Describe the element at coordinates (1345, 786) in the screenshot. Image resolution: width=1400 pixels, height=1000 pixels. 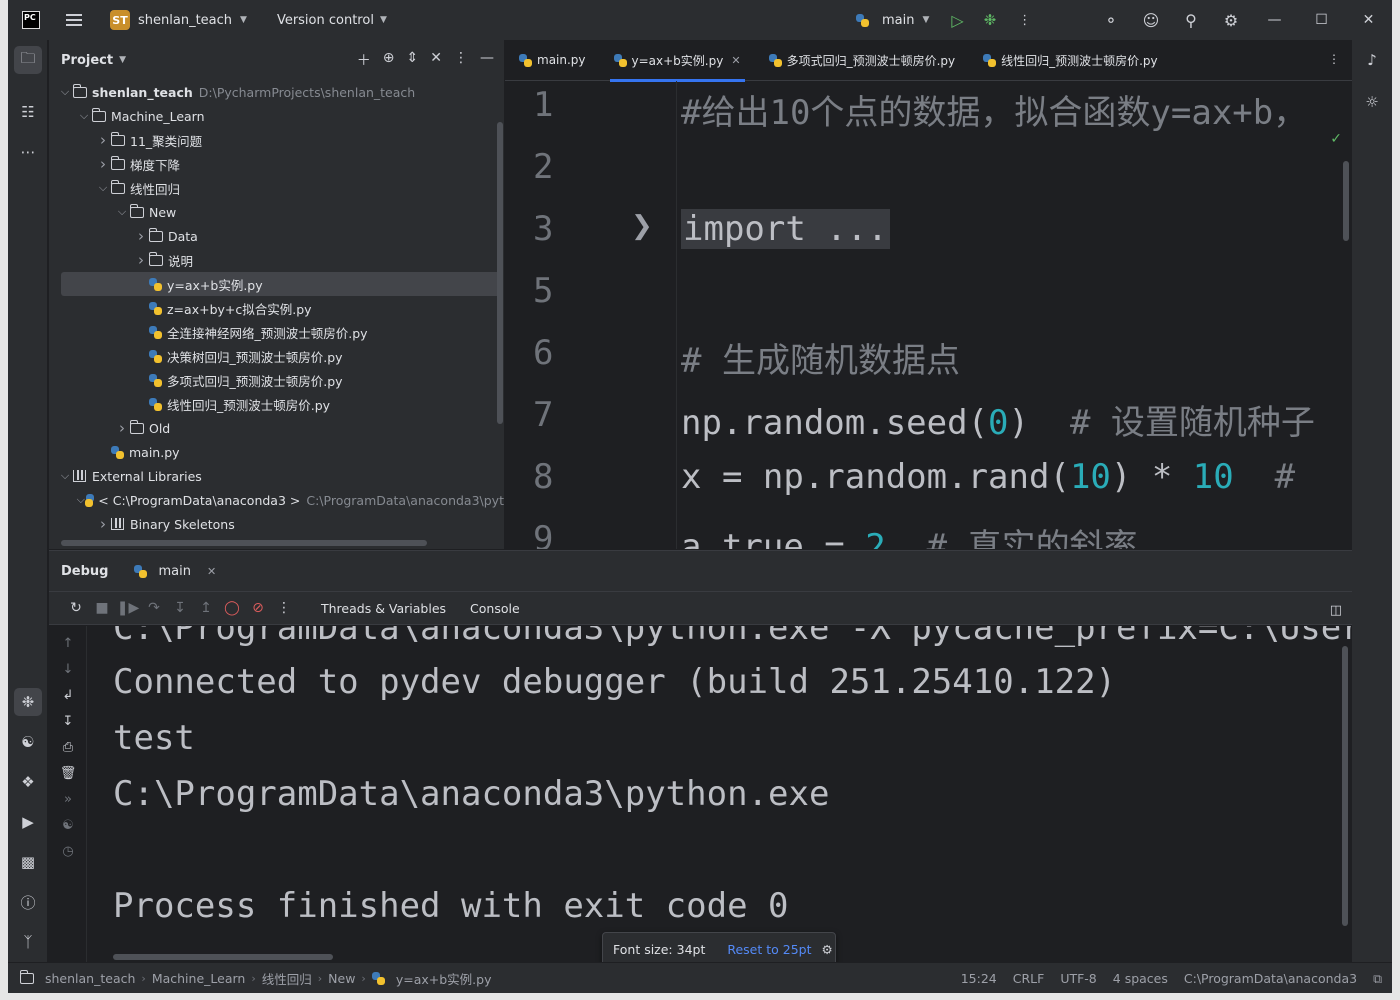
I see `console-scrollbar` at that location.